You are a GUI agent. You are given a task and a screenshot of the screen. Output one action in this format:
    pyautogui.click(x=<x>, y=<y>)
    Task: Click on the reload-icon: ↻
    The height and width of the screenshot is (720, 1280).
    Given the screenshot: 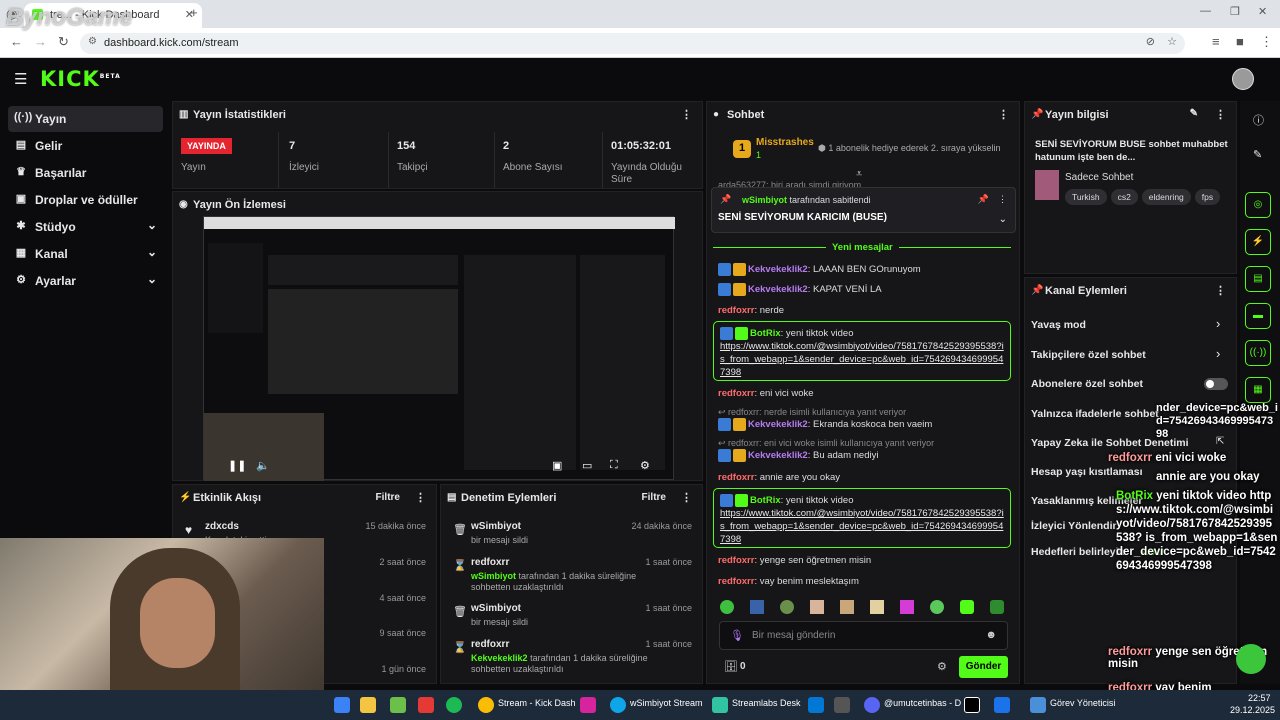 What is the action you would take?
    pyautogui.click(x=63, y=42)
    